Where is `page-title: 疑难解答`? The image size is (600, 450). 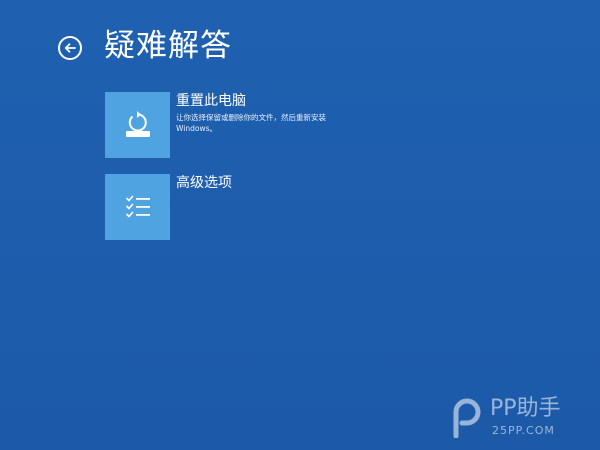
page-title: 疑难解答 is located at coordinates (168, 46).